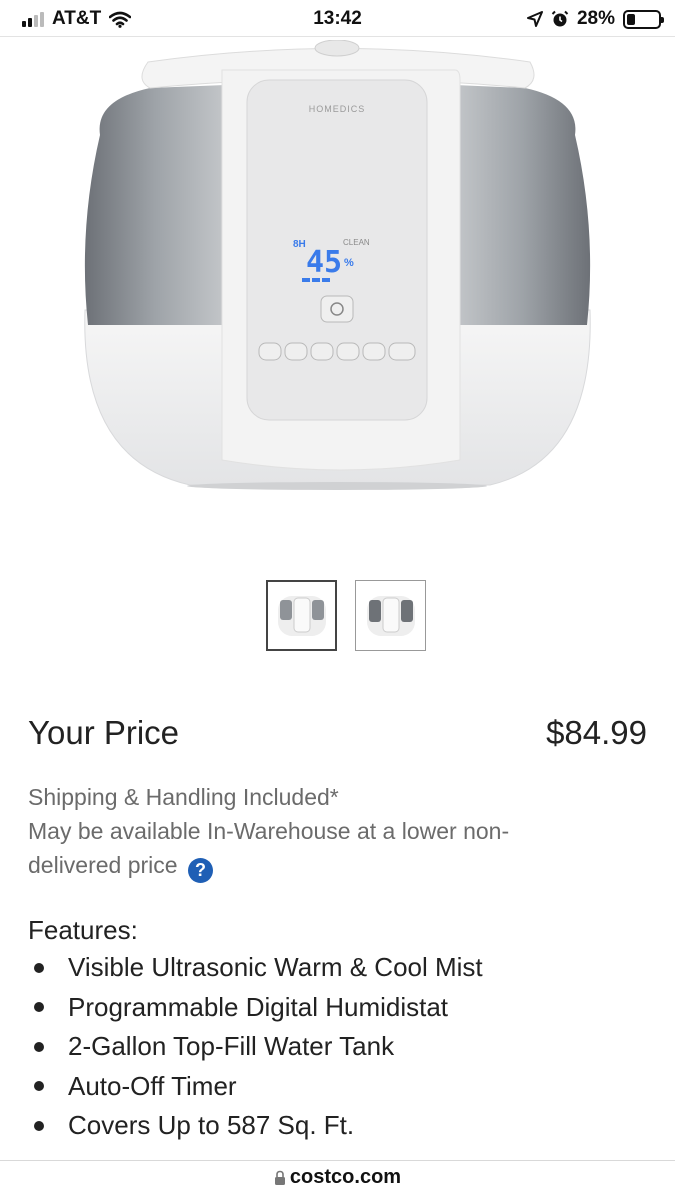 The image size is (675, 1200). I want to click on price-value: $84.99, so click(596, 732).